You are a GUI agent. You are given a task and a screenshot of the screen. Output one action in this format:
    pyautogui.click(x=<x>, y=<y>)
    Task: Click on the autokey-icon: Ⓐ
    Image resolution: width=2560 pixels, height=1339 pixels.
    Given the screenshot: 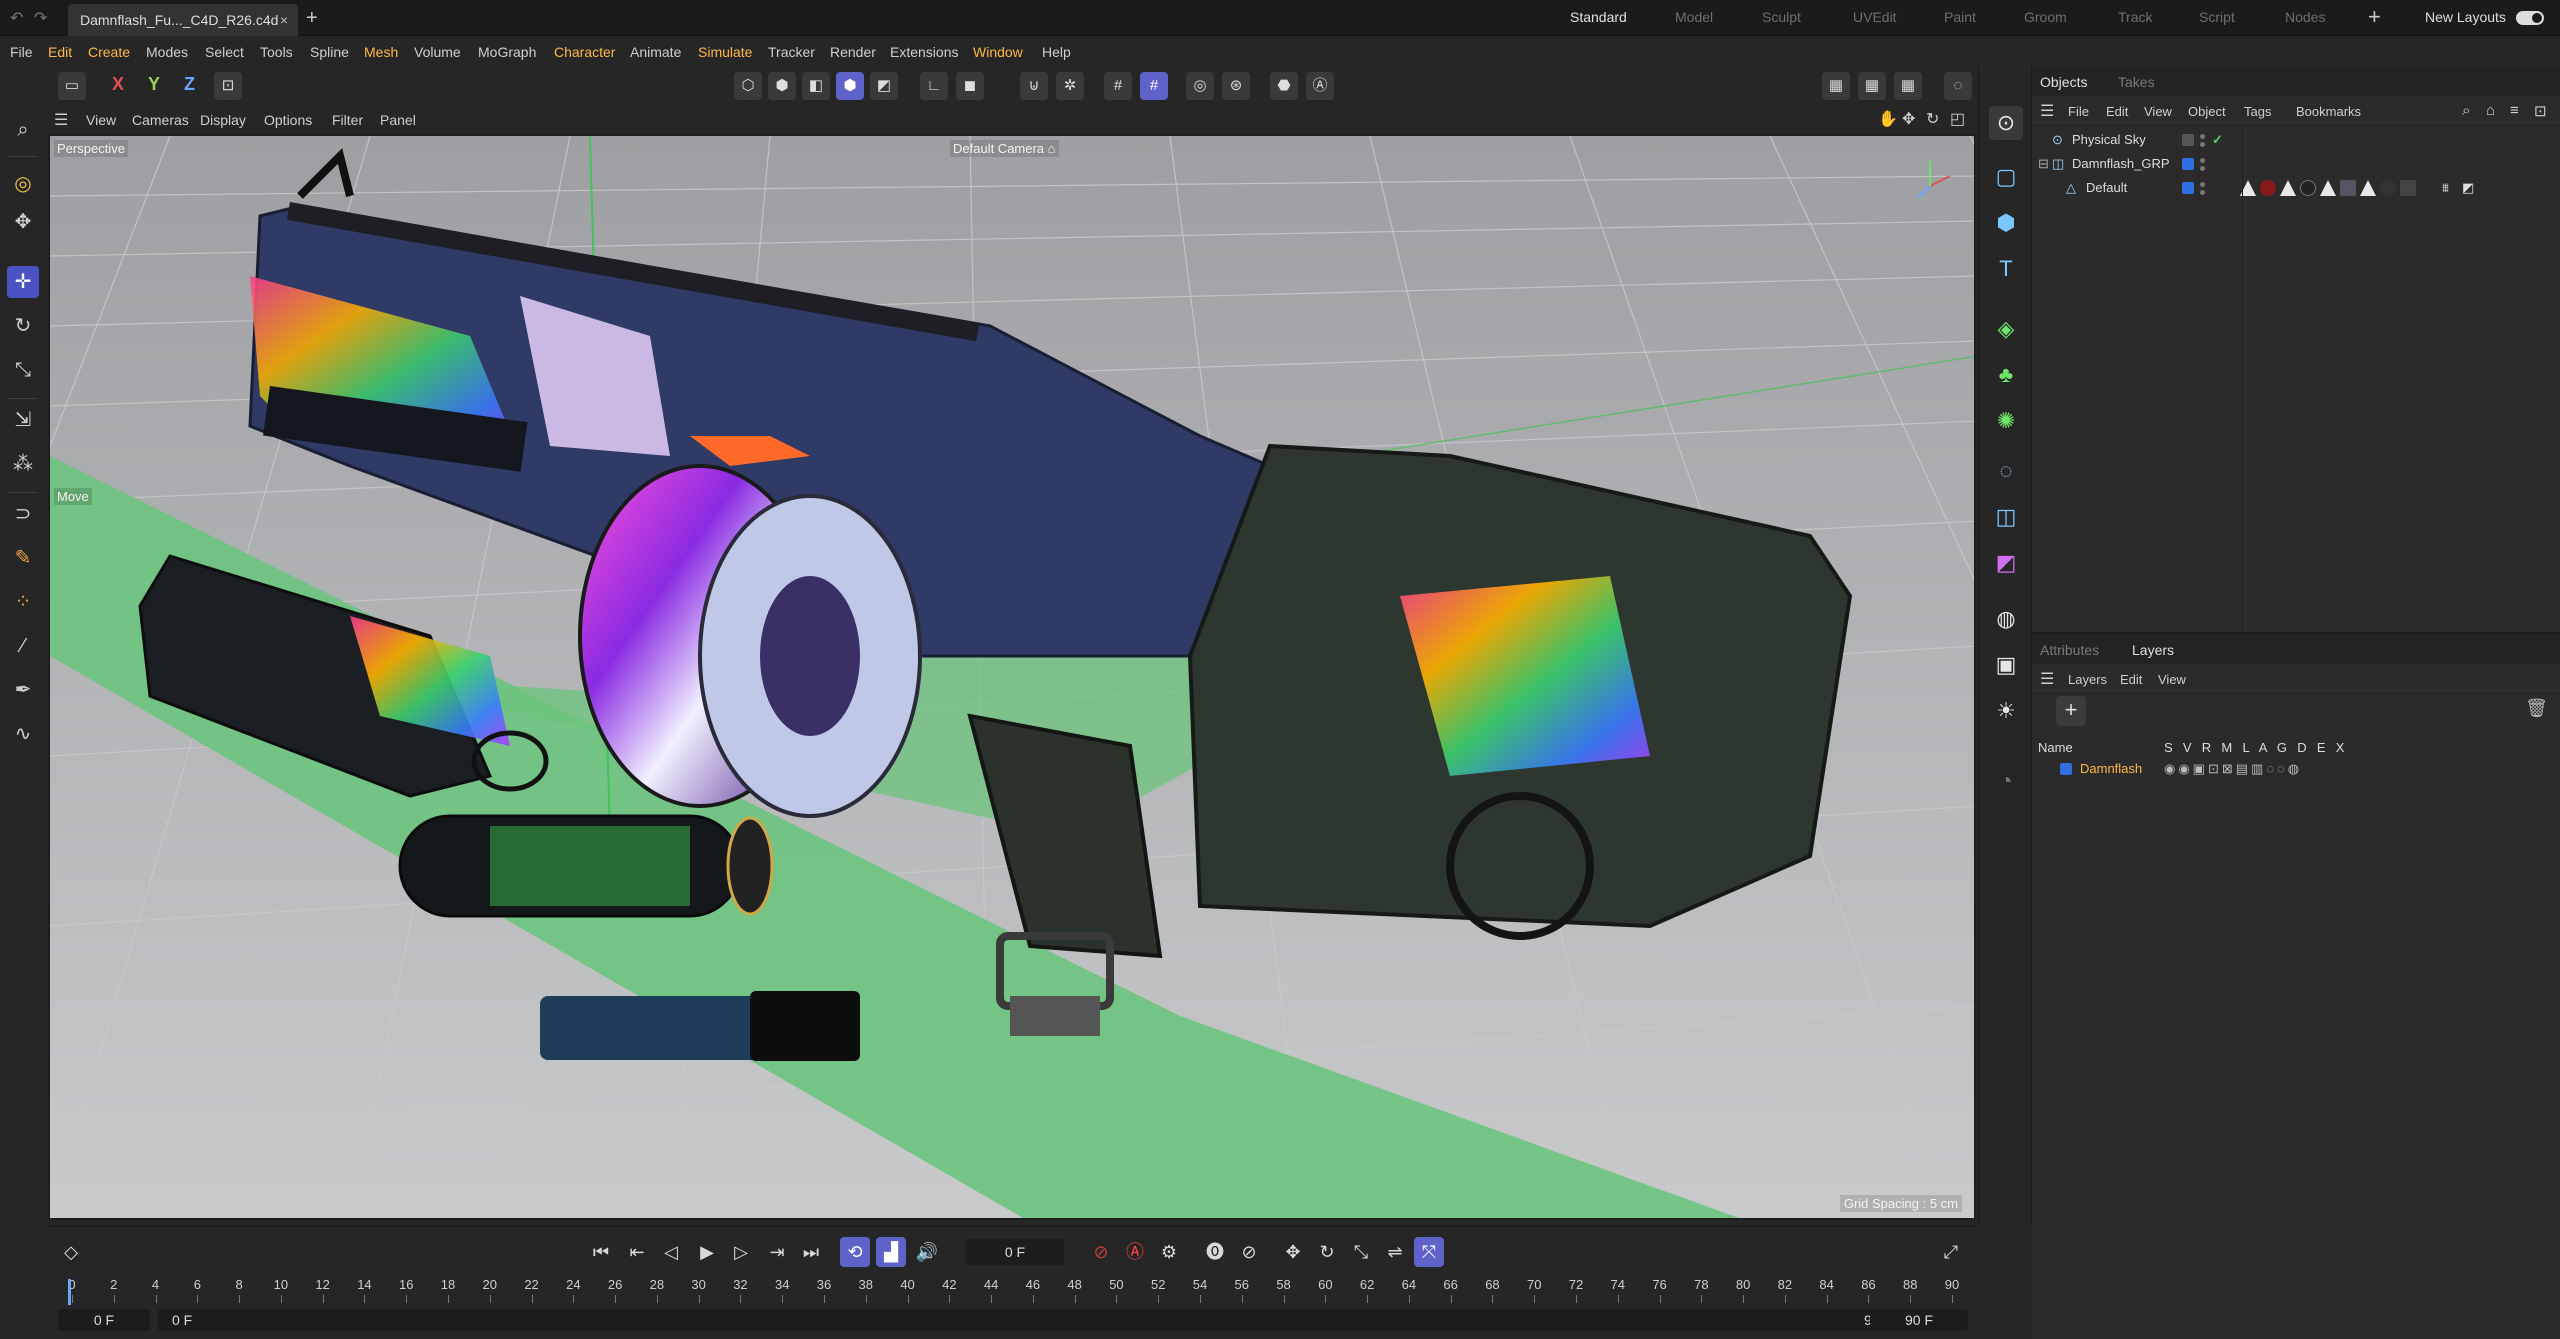 What is the action you would take?
    pyautogui.click(x=1135, y=1252)
    